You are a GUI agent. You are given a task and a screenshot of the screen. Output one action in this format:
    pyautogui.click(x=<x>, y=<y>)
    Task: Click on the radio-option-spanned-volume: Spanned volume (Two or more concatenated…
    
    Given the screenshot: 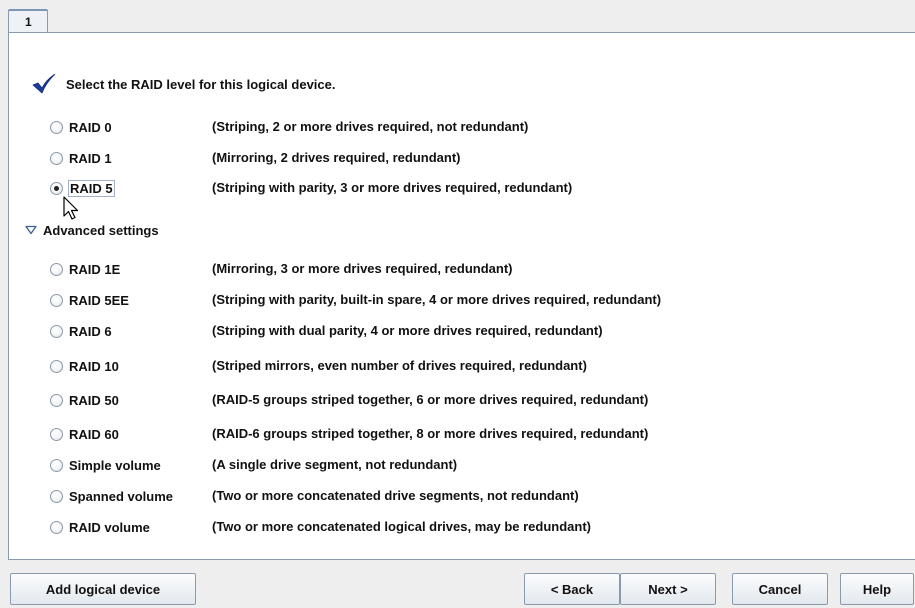 What is the action you would take?
    pyautogui.click(x=314, y=496)
    